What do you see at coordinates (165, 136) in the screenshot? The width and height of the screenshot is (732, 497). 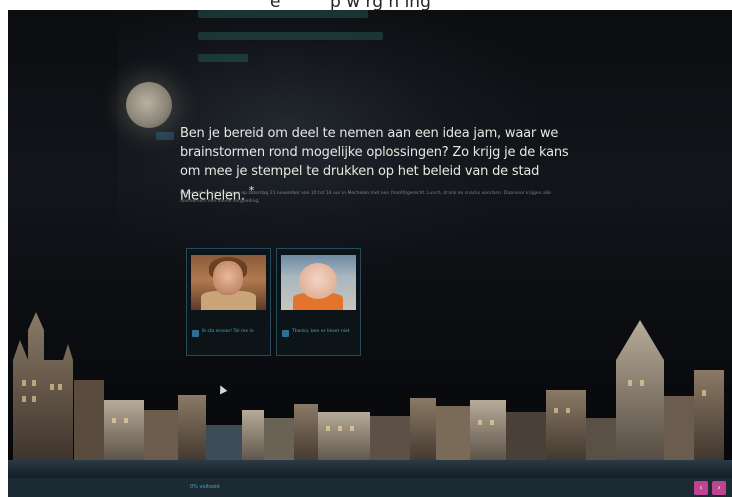 I see `question-number-marker` at bounding box center [165, 136].